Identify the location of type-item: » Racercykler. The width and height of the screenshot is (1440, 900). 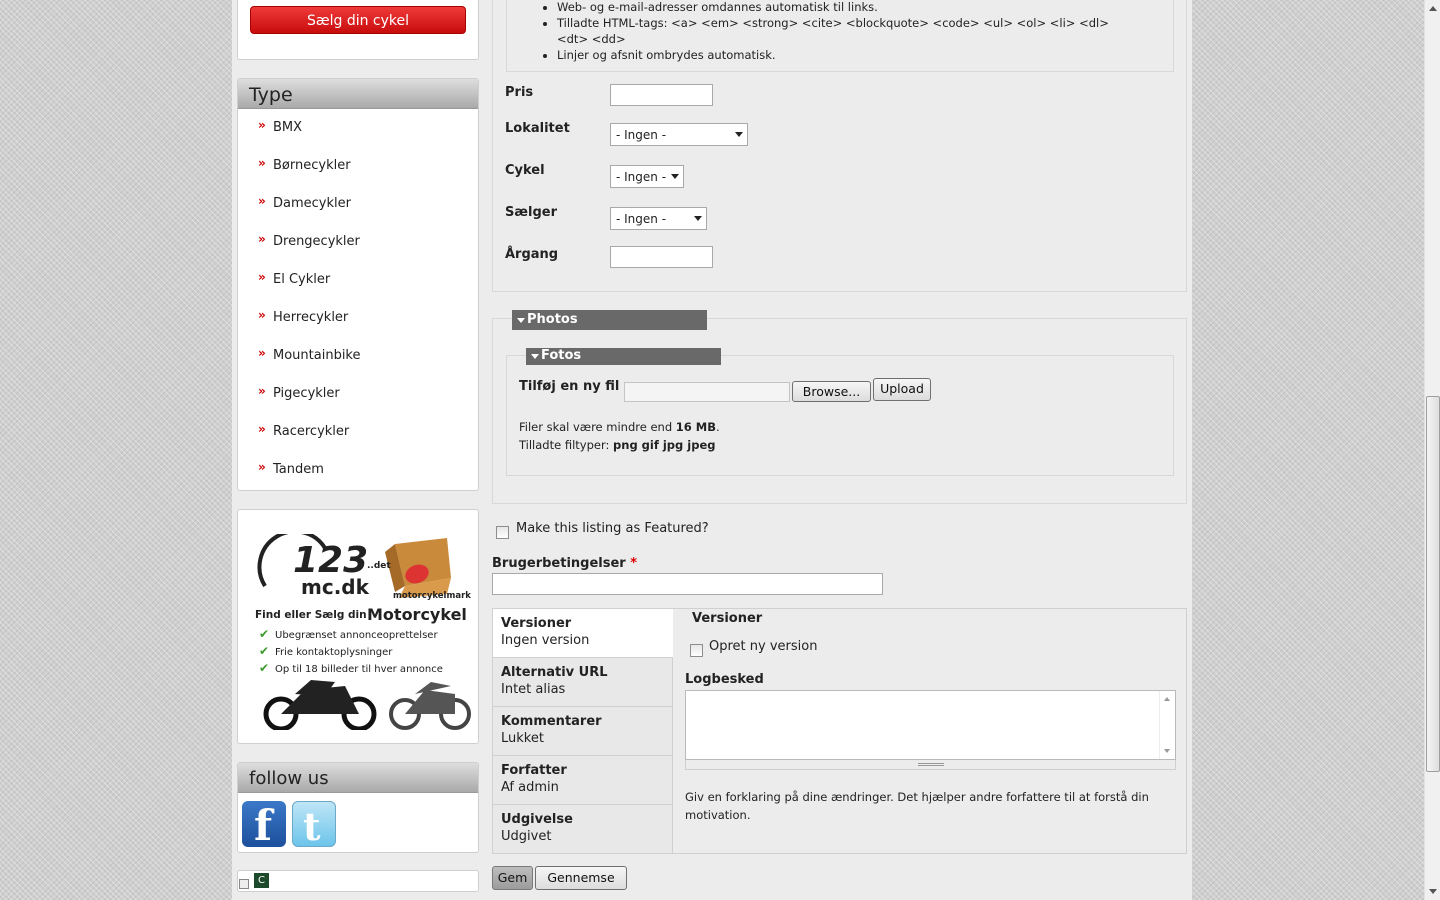
(368, 441).